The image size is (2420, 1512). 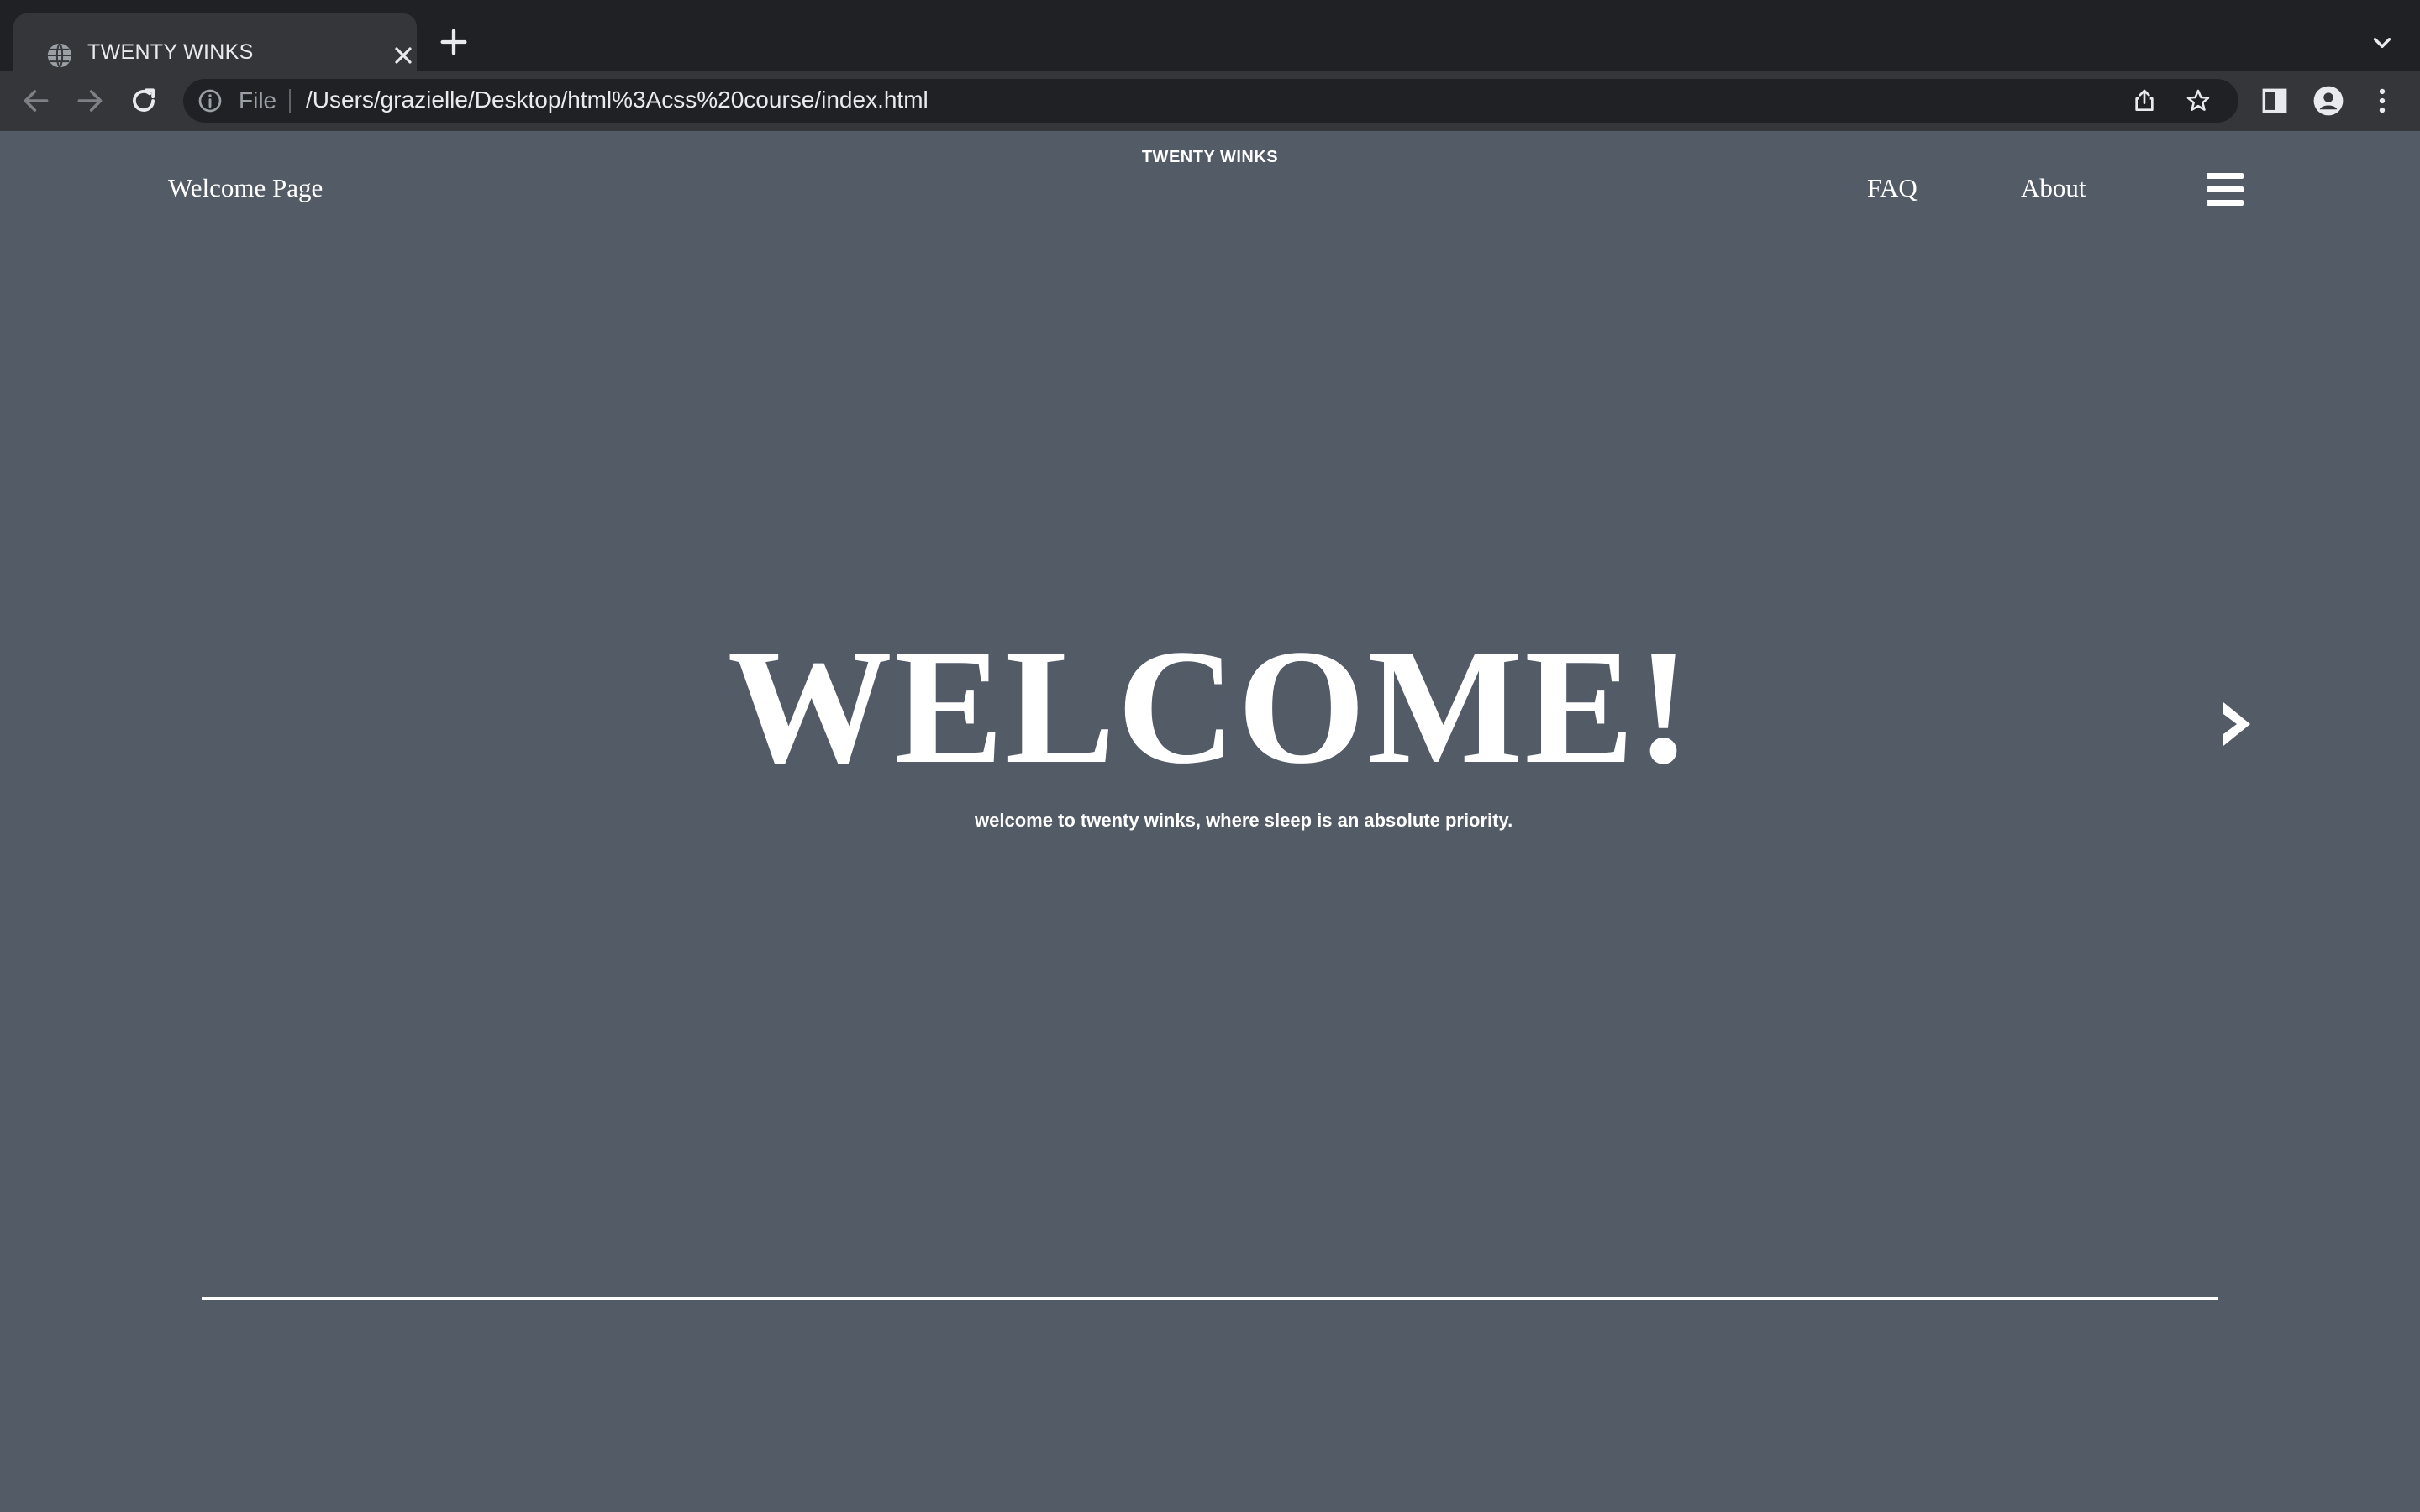 What do you see at coordinates (2236, 724) in the screenshot?
I see `chevron-right-icon` at bounding box center [2236, 724].